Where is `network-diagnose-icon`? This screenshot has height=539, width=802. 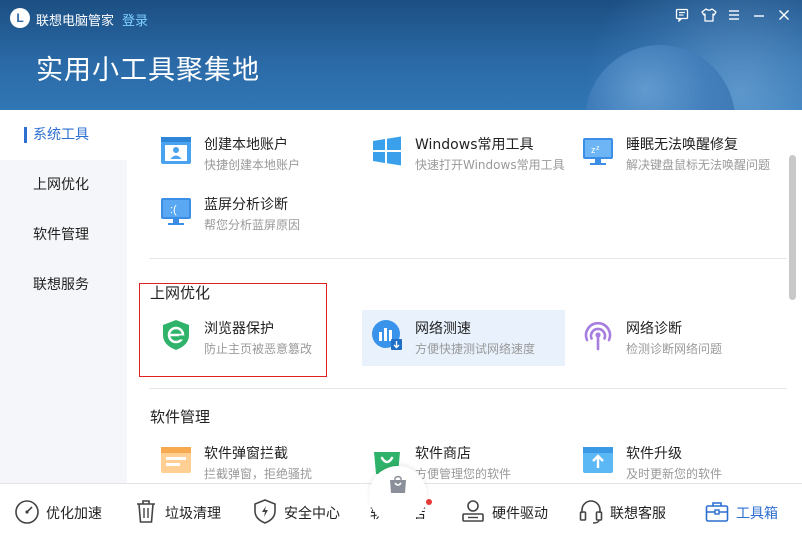 network-diagnose-icon is located at coordinates (598, 336).